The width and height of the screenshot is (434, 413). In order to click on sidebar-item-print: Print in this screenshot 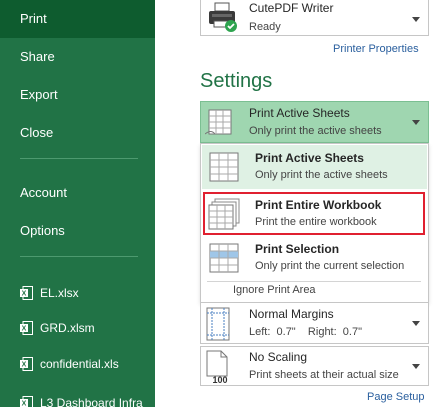, I will do `click(77, 19)`.